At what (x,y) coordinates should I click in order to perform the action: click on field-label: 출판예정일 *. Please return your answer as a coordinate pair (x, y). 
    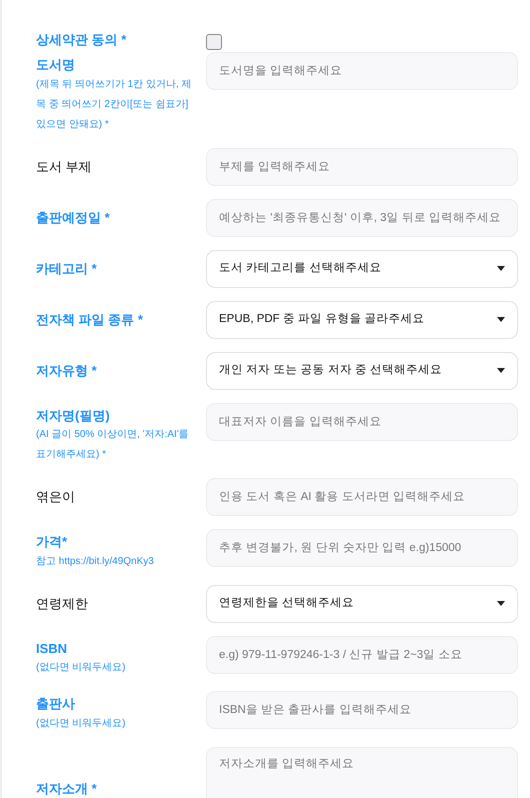
    Looking at the image, I should click on (73, 217).